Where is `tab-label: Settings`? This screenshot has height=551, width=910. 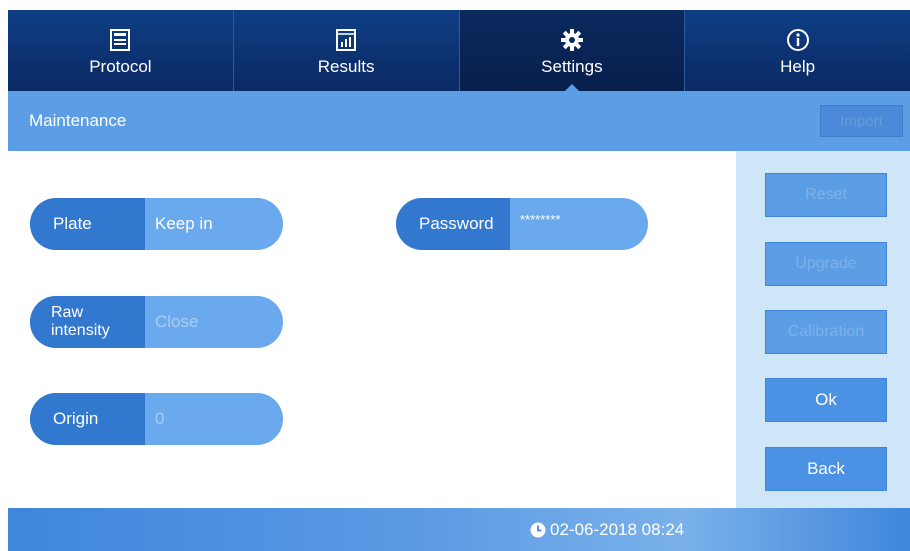 tab-label: Settings is located at coordinates (572, 66).